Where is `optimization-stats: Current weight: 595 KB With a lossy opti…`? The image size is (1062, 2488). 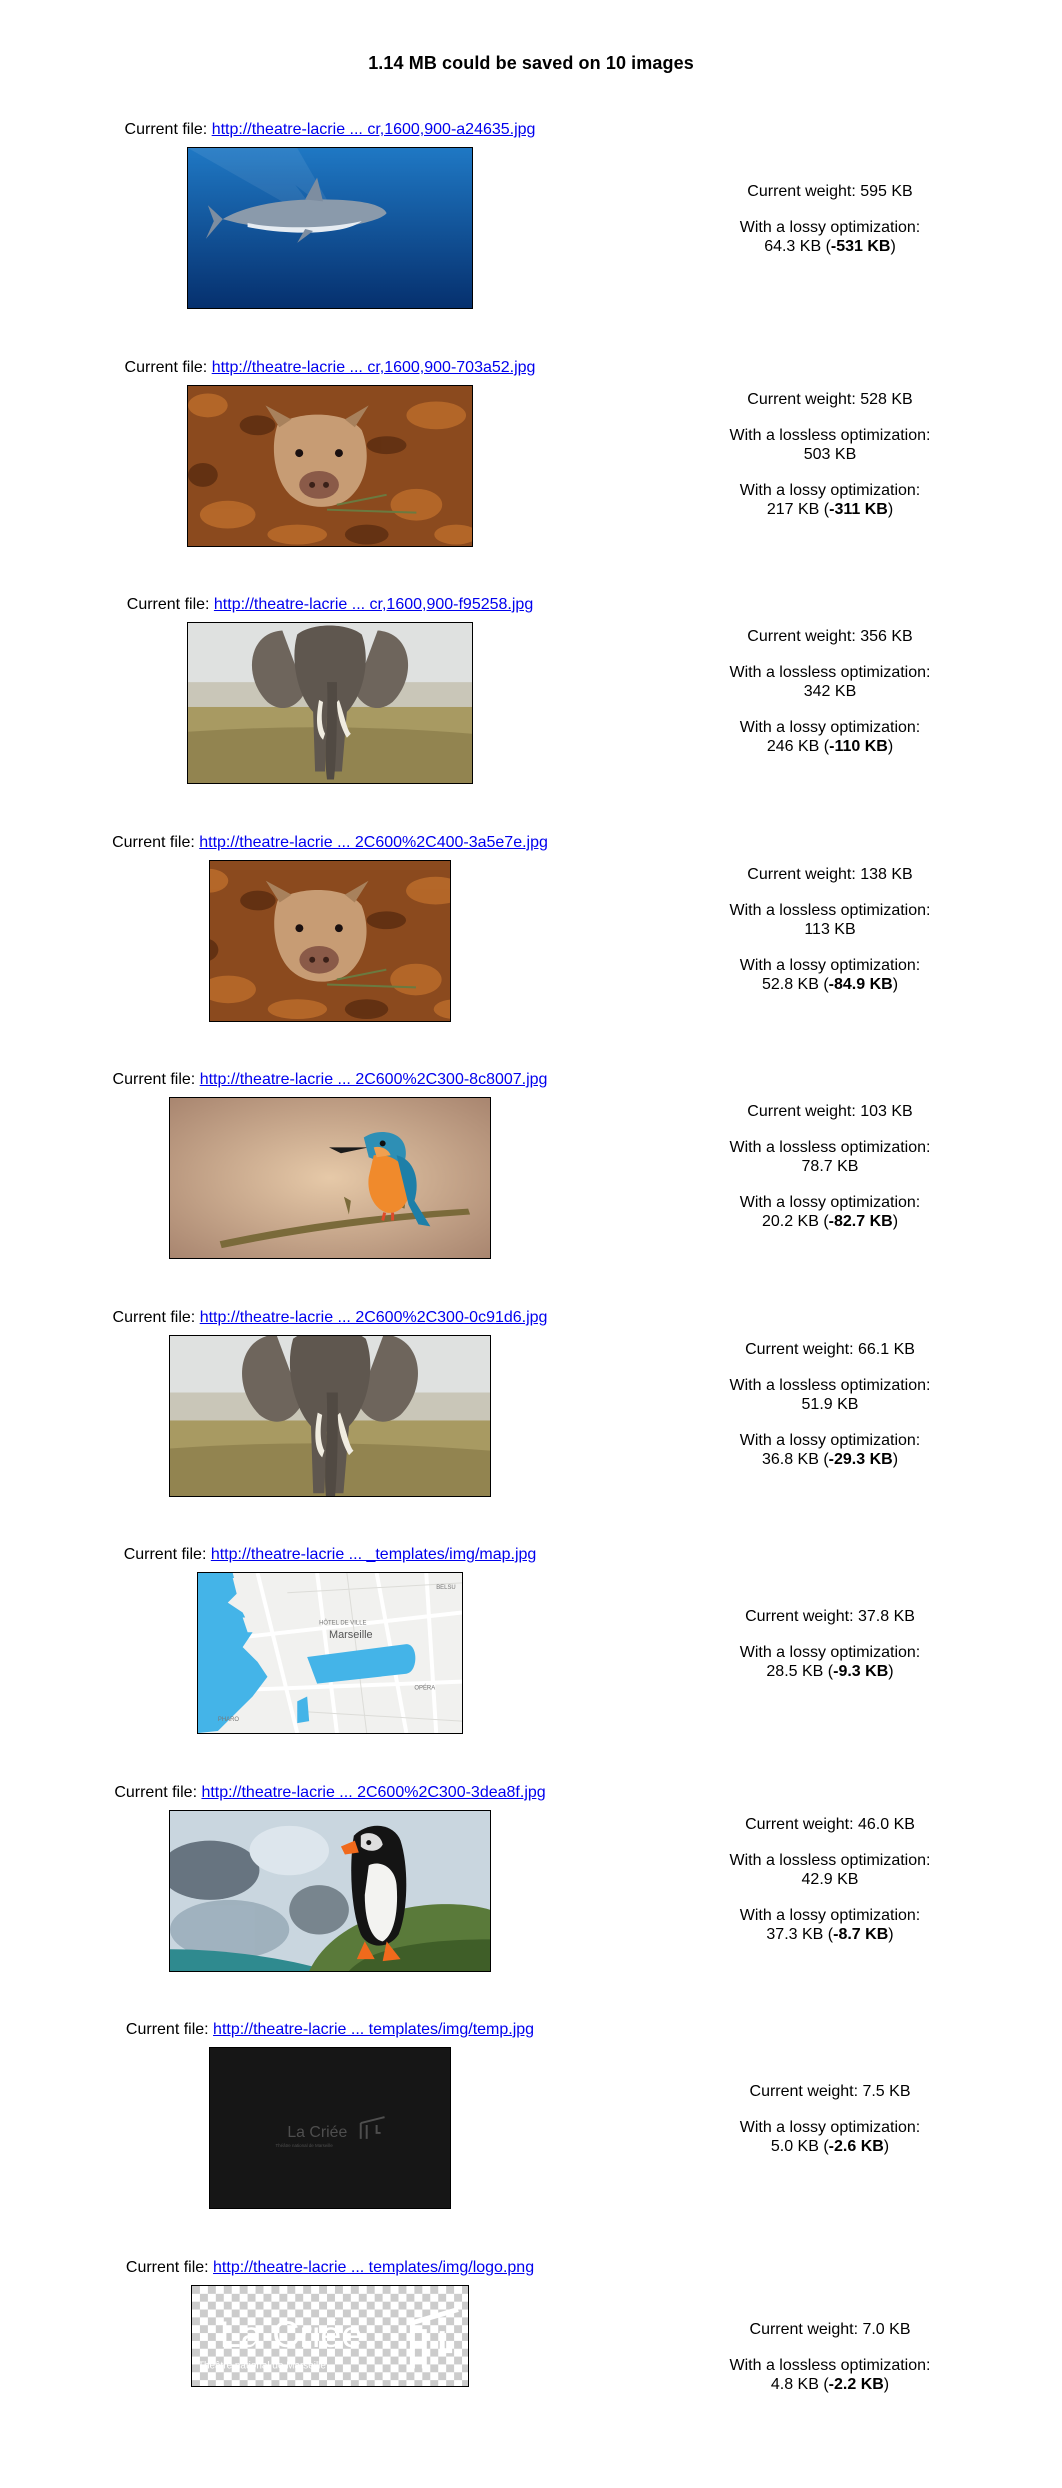
optimization-stats: Current weight: 595 KB With a lossy opti… is located at coordinates (830, 227).